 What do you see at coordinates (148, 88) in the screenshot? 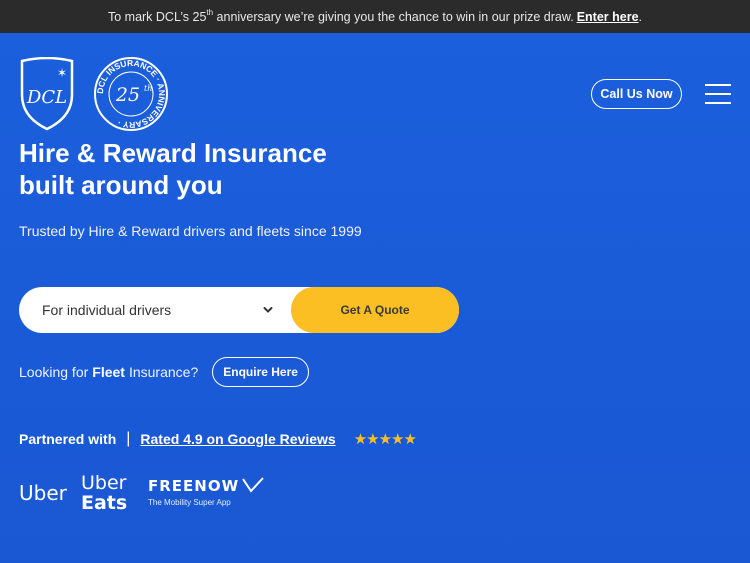
I see `svg-text: th` at bounding box center [148, 88].